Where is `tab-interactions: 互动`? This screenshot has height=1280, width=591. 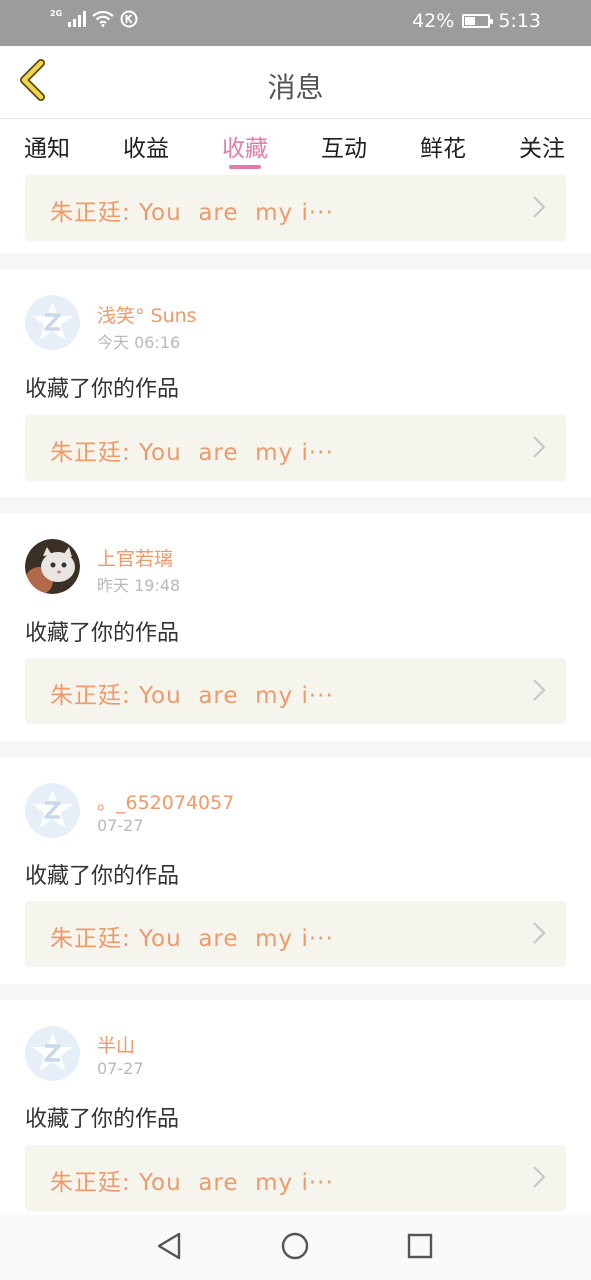 tab-interactions: 互动 is located at coordinates (344, 146).